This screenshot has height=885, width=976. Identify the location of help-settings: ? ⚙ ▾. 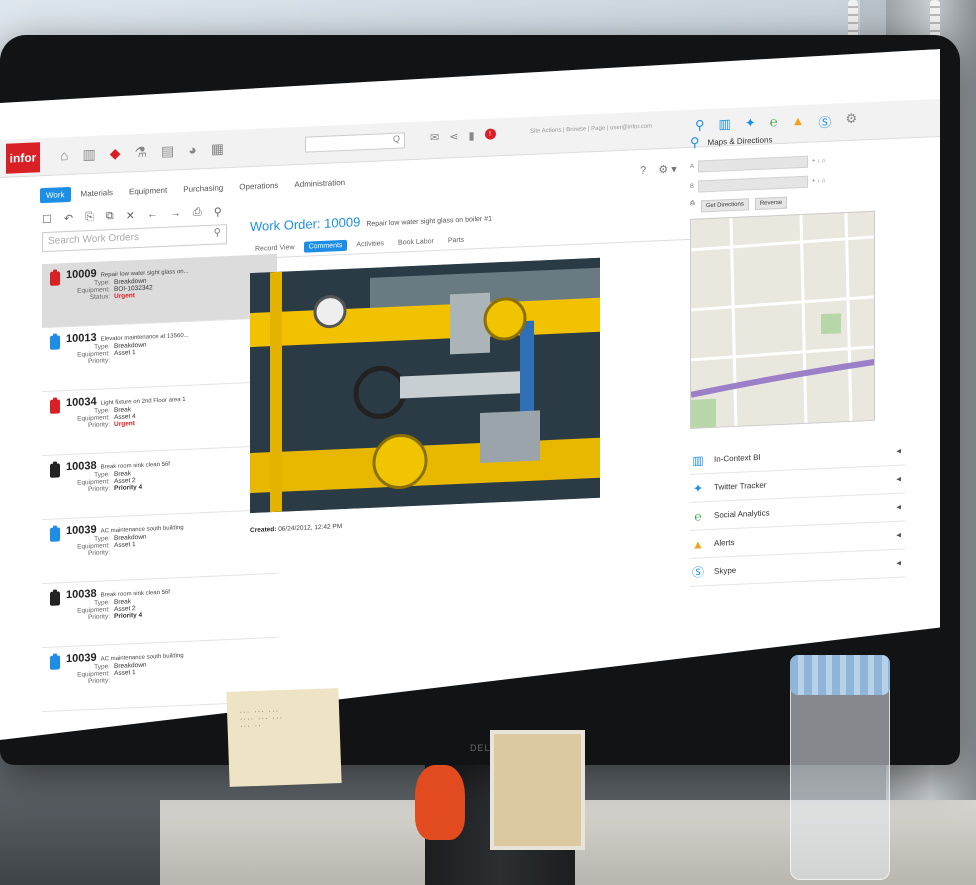
(658, 169).